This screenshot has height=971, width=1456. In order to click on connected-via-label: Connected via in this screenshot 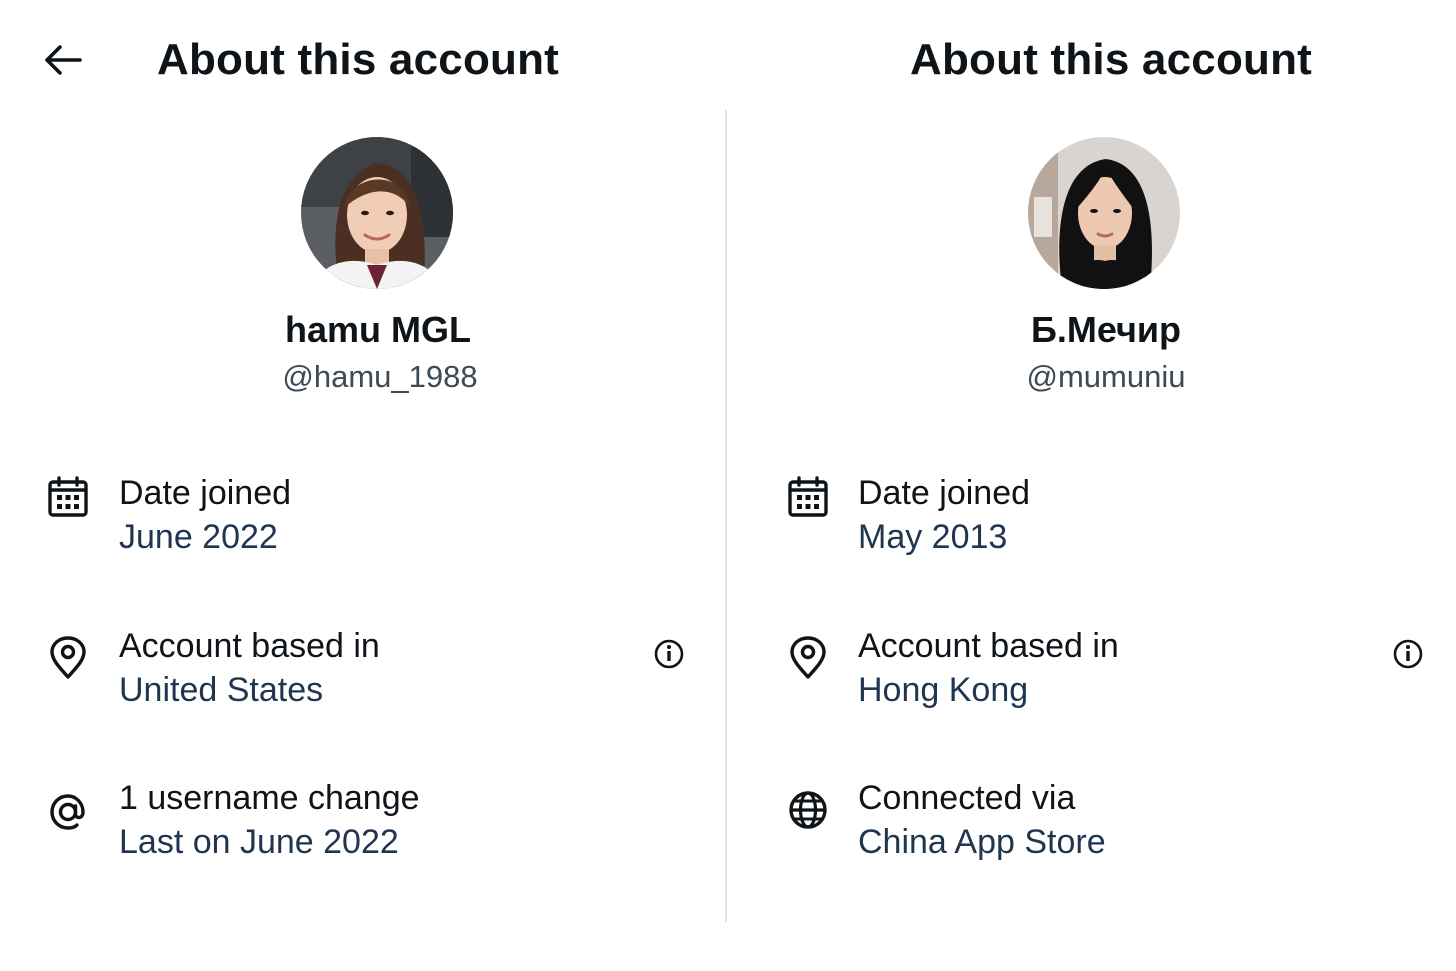, I will do `click(967, 798)`.